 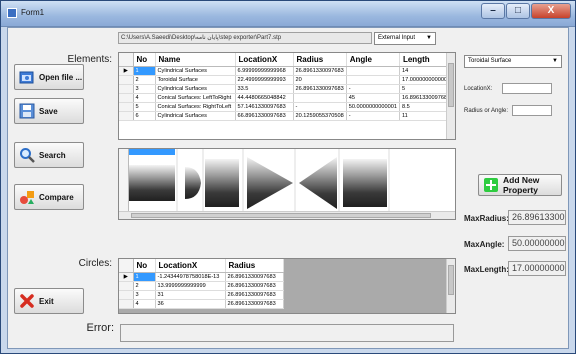 I want to click on column-header-length: Length, so click(x=426, y=60).